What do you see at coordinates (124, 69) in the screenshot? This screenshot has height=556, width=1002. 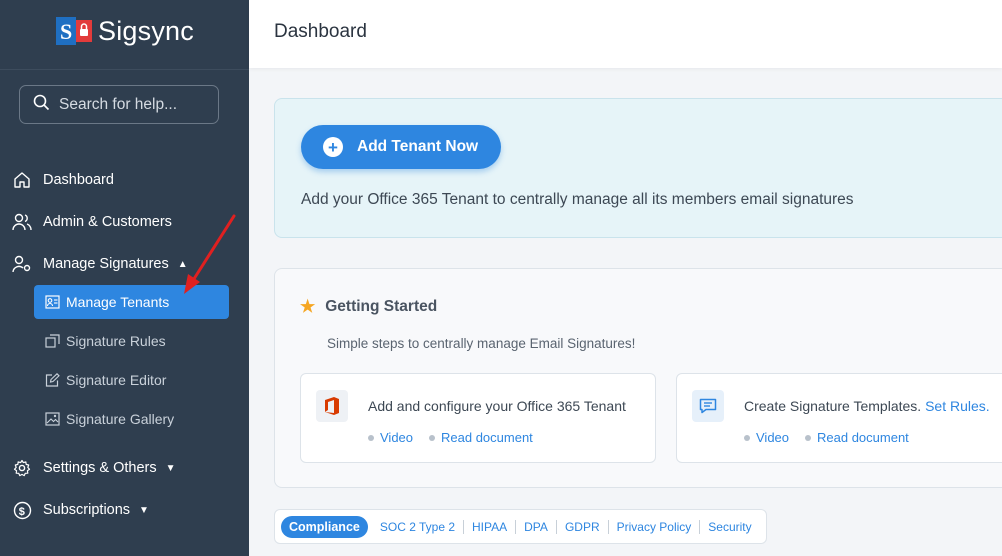 I see `sidebar-divider` at bounding box center [124, 69].